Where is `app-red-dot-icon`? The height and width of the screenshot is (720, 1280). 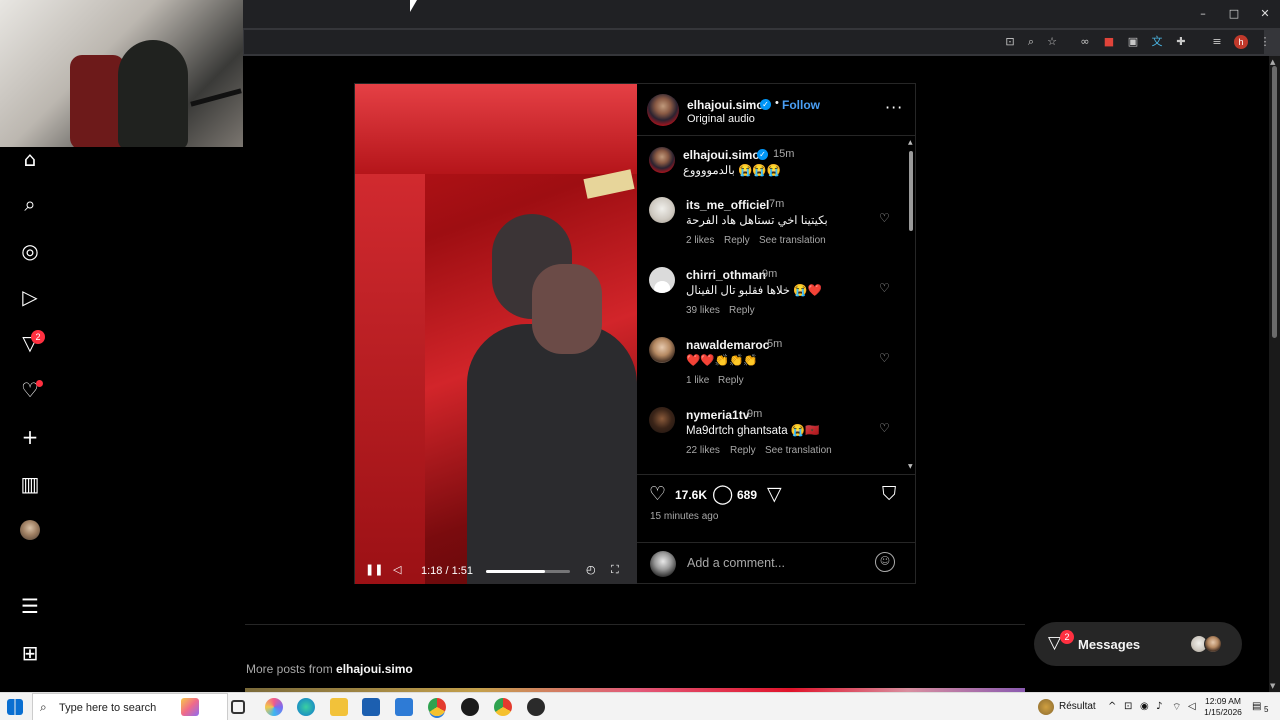
app-red-dot-icon is located at coordinates (470, 707).